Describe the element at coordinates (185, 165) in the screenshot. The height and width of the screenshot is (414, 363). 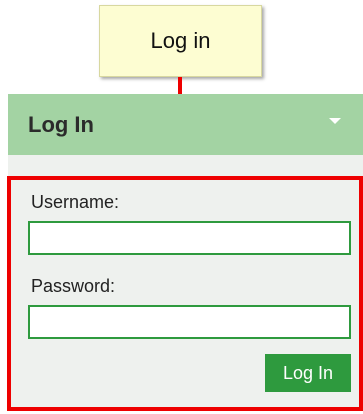
I see `panel-body` at that location.